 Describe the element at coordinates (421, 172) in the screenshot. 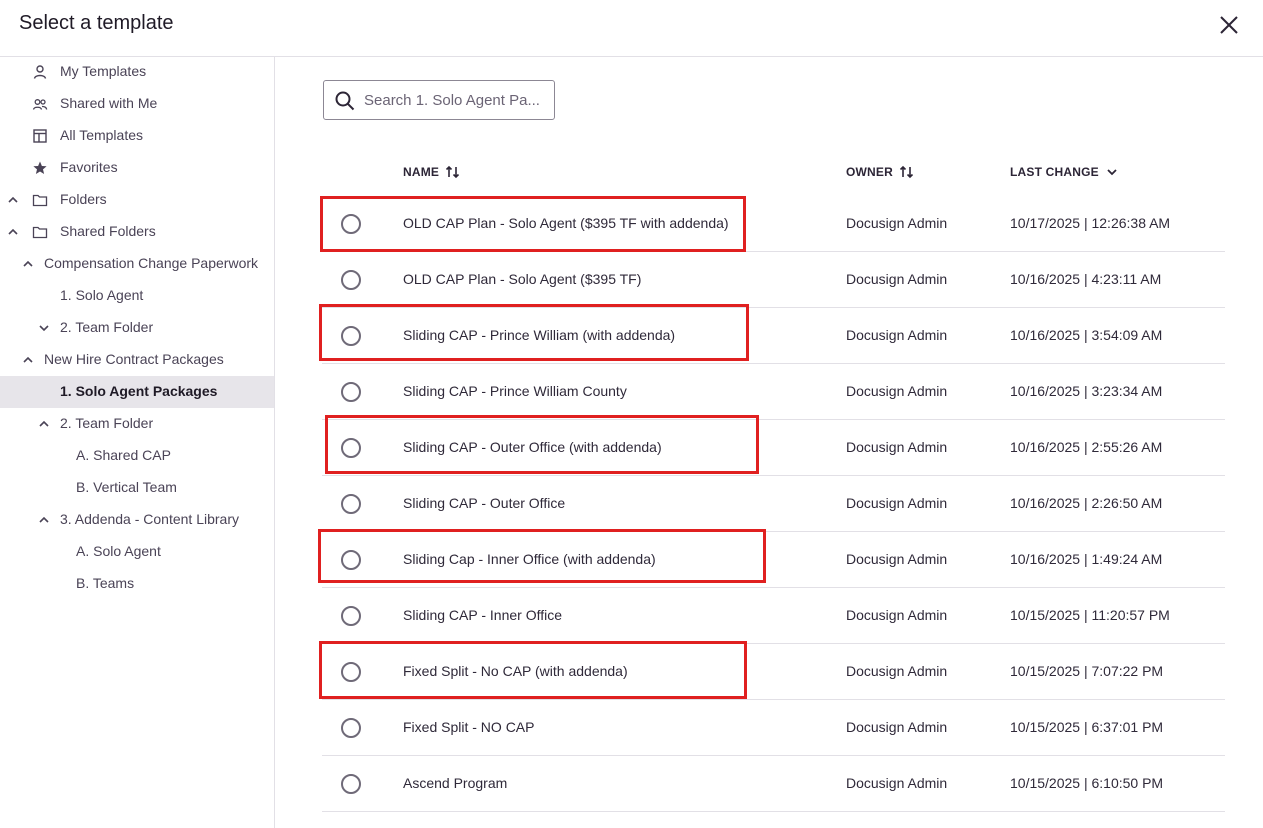

I see `column-header-label: NAME` at that location.